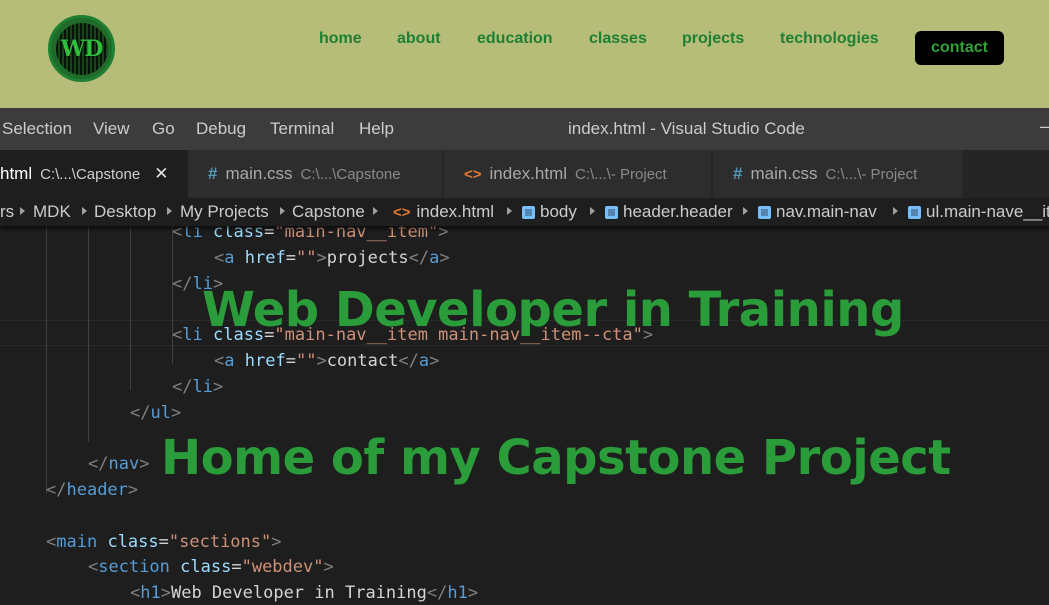  What do you see at coordinates (224, 212) in the screenshot?
I see `breadcrumb-item: My Projects` at bounding box center [224, 212].